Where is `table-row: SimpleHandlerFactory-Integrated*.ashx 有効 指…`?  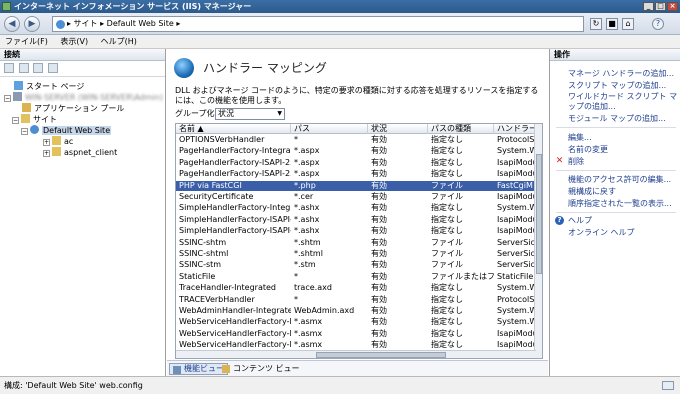
table-row: SimpleHandlerFactory-Integrated*.ashx 有効 指… is located at coordinates (356, 208).